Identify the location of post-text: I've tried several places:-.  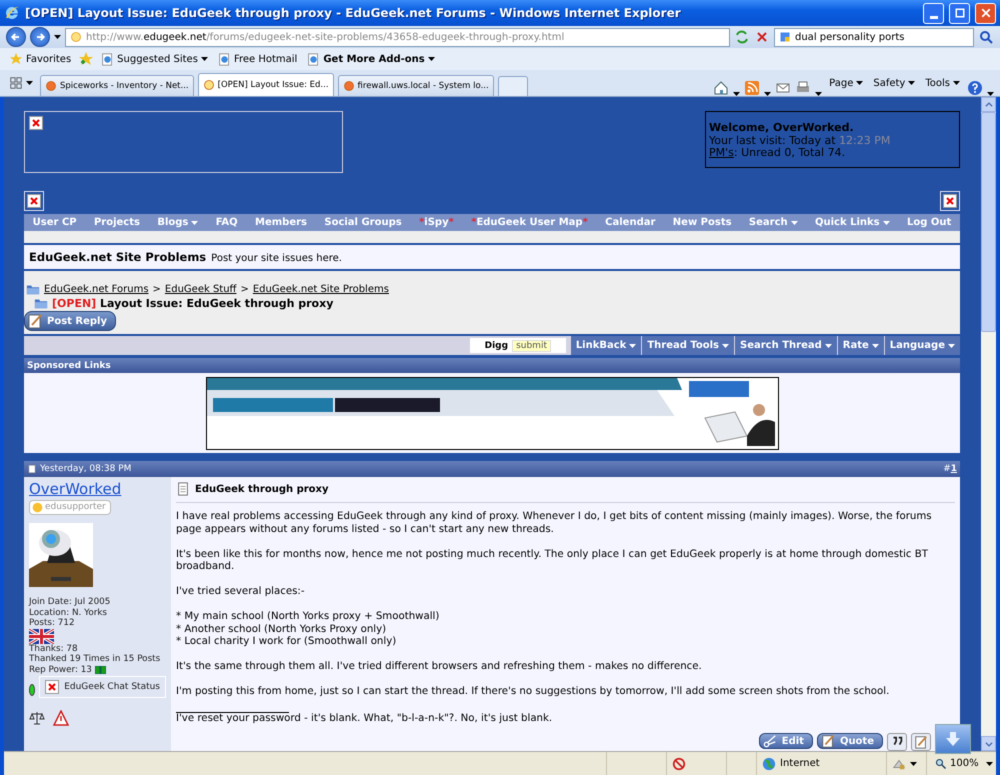
(241, 592).